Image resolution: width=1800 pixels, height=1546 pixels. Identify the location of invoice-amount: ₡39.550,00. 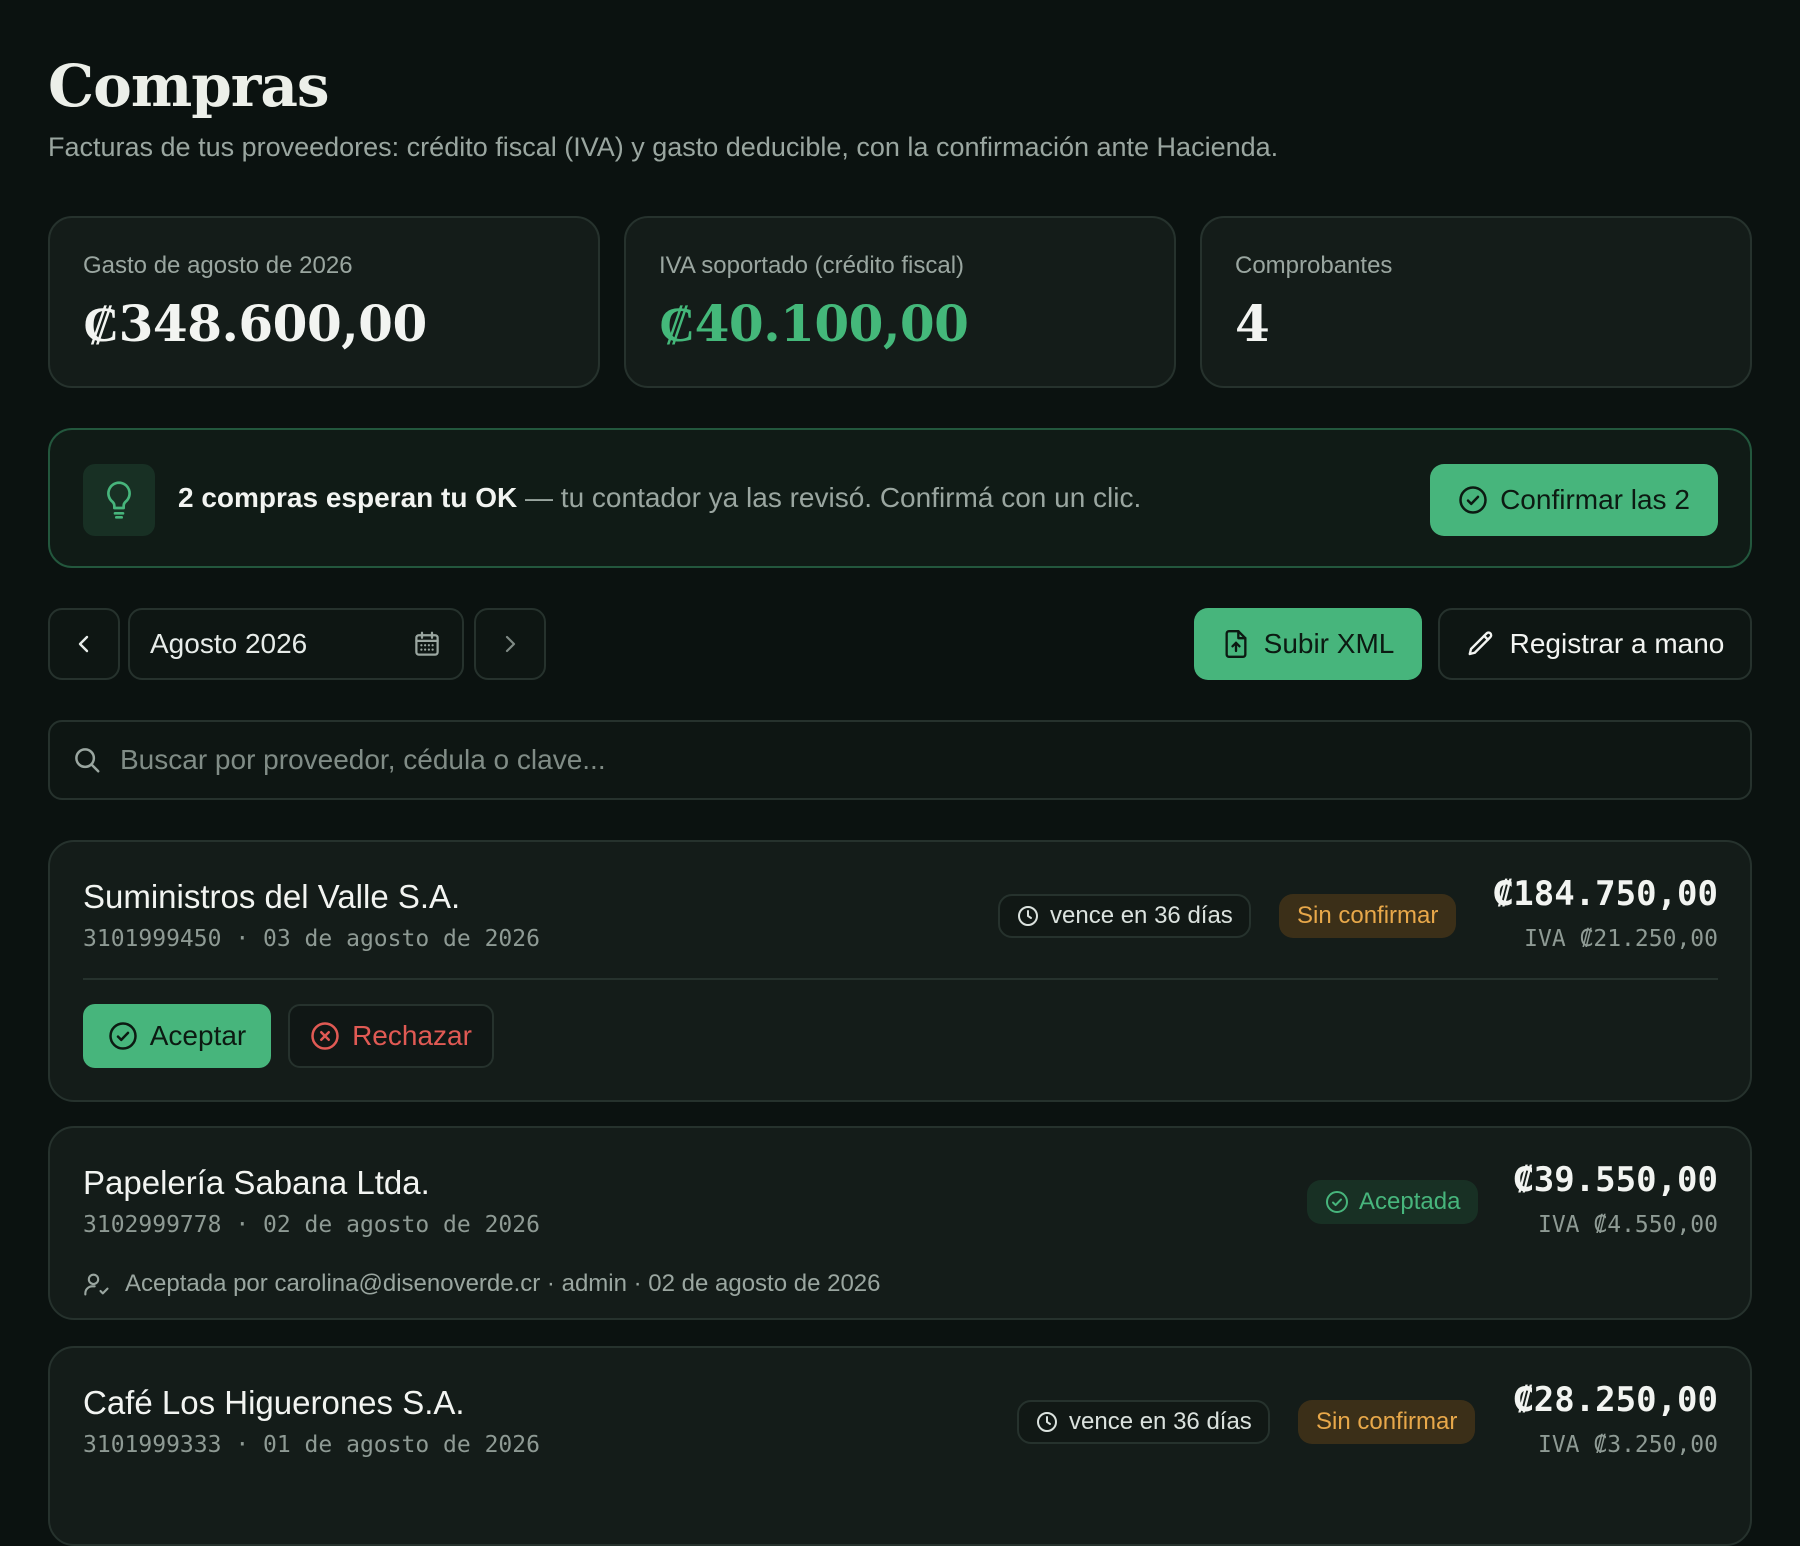
(1615, 1180).